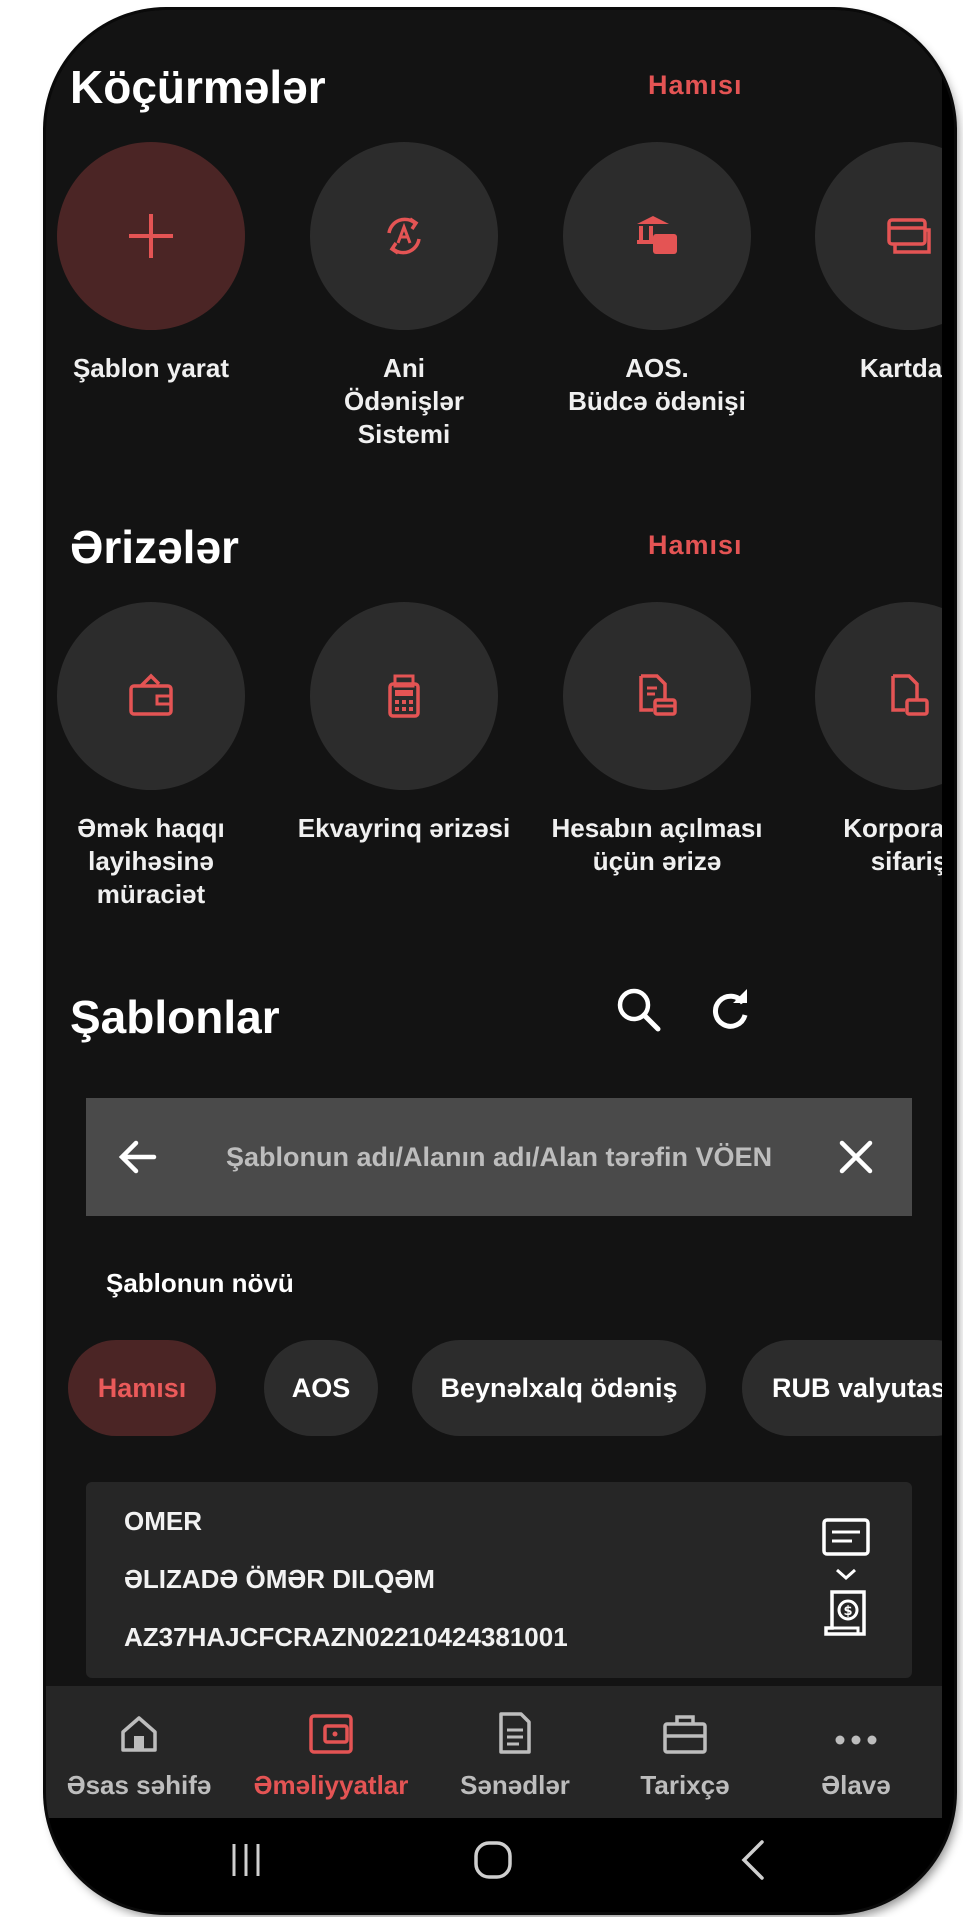  What do you see at coordinates (515, 1785) in the screenshot?
I see `nav-label: Sənədlər` at bounding box center [515, 1785].